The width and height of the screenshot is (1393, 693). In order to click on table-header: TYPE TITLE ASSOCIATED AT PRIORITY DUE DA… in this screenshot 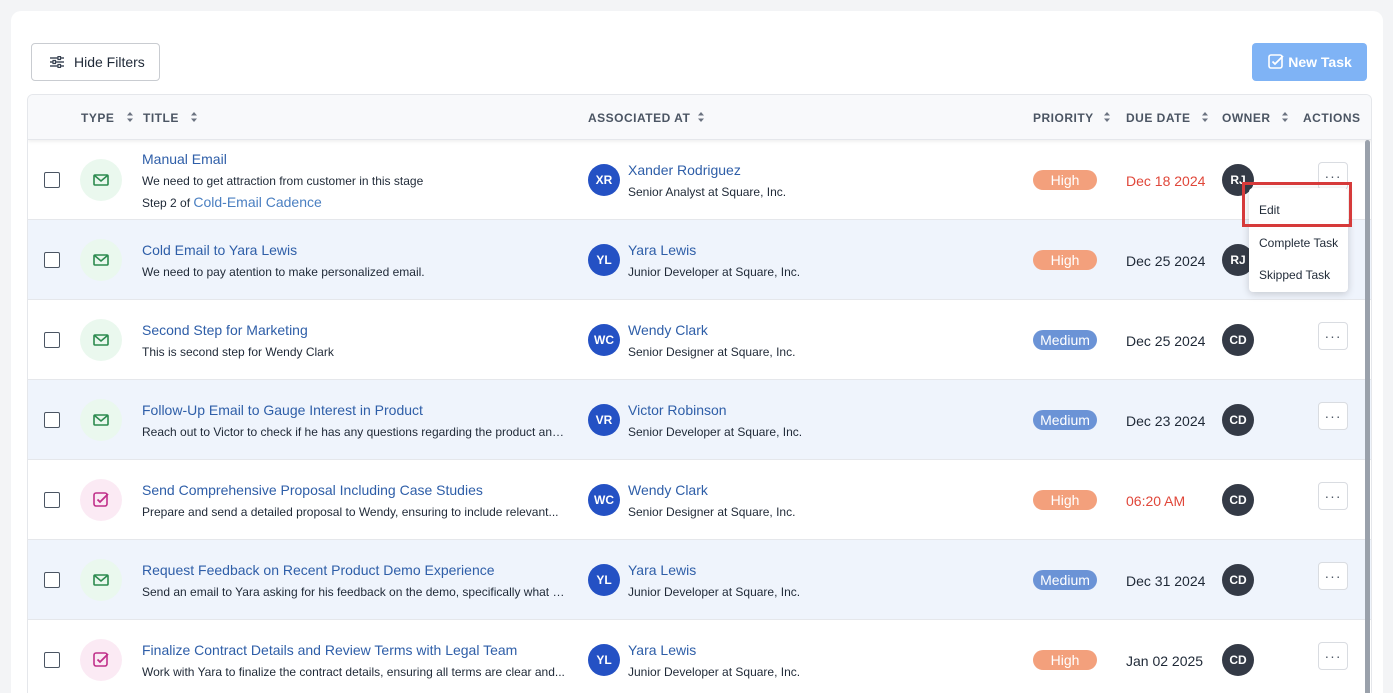, I will do `click(699, 117)`.